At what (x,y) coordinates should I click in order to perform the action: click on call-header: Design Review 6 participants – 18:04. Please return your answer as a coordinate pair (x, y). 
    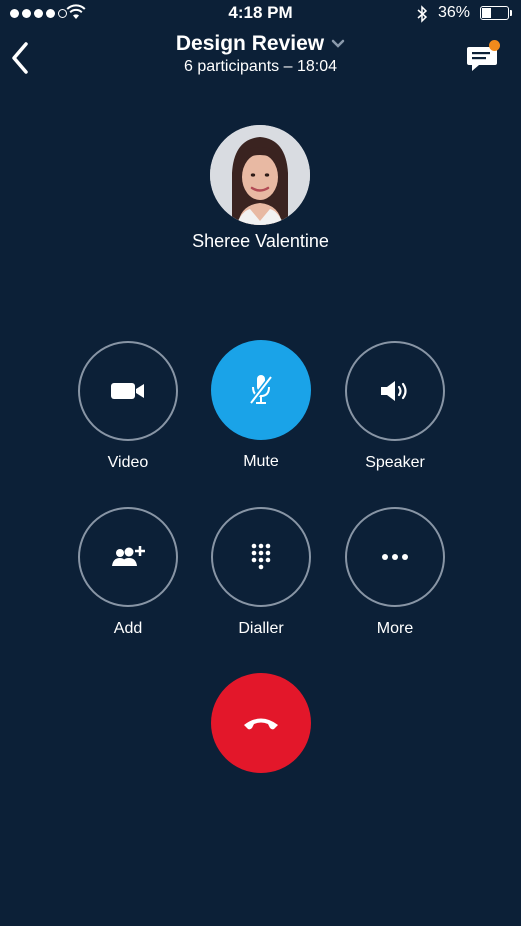
    Looking at the image, I should click on (260, 54).